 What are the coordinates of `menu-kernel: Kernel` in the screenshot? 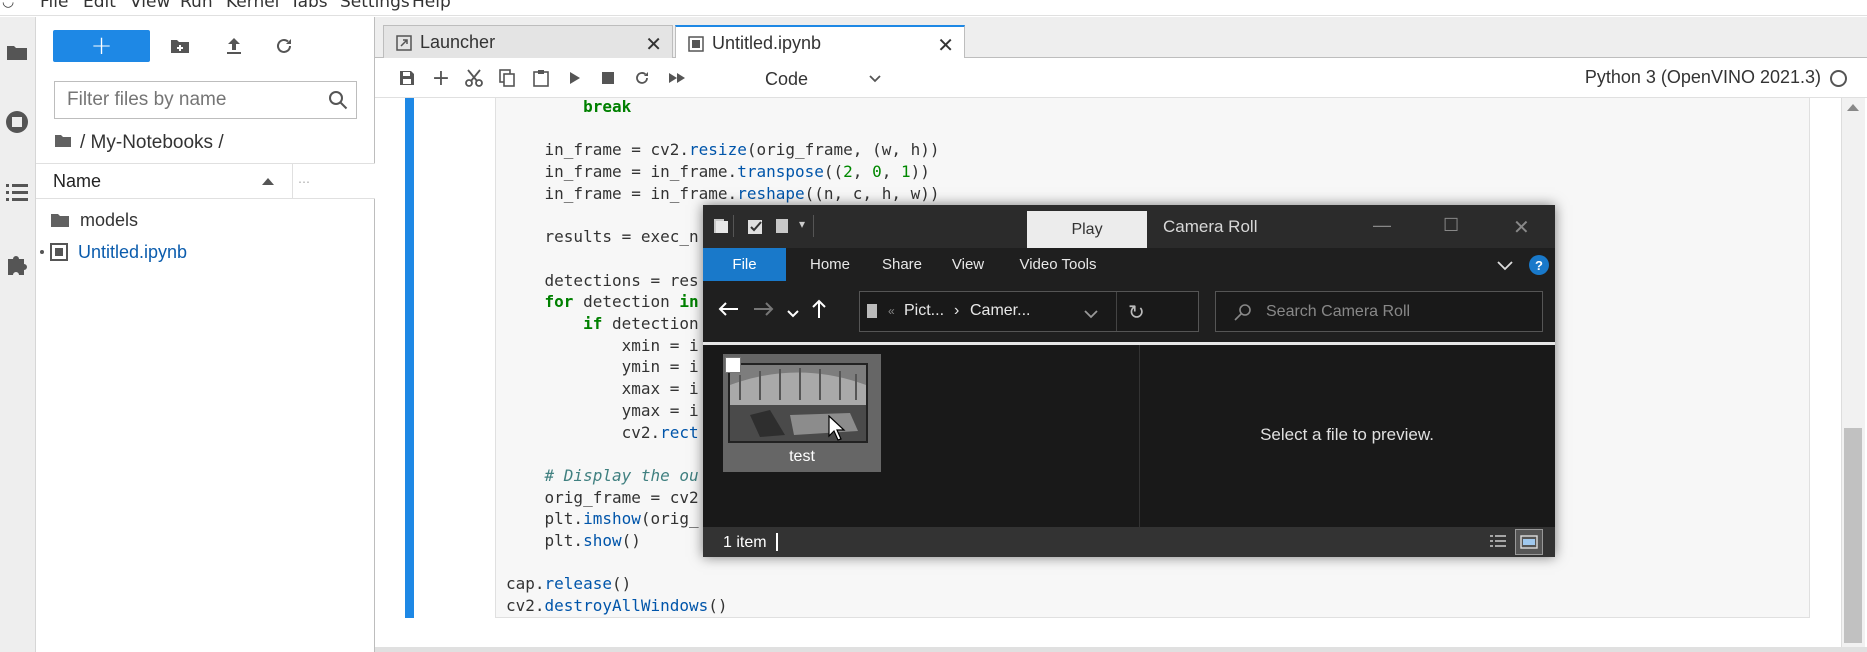 It's located at (252, 6).